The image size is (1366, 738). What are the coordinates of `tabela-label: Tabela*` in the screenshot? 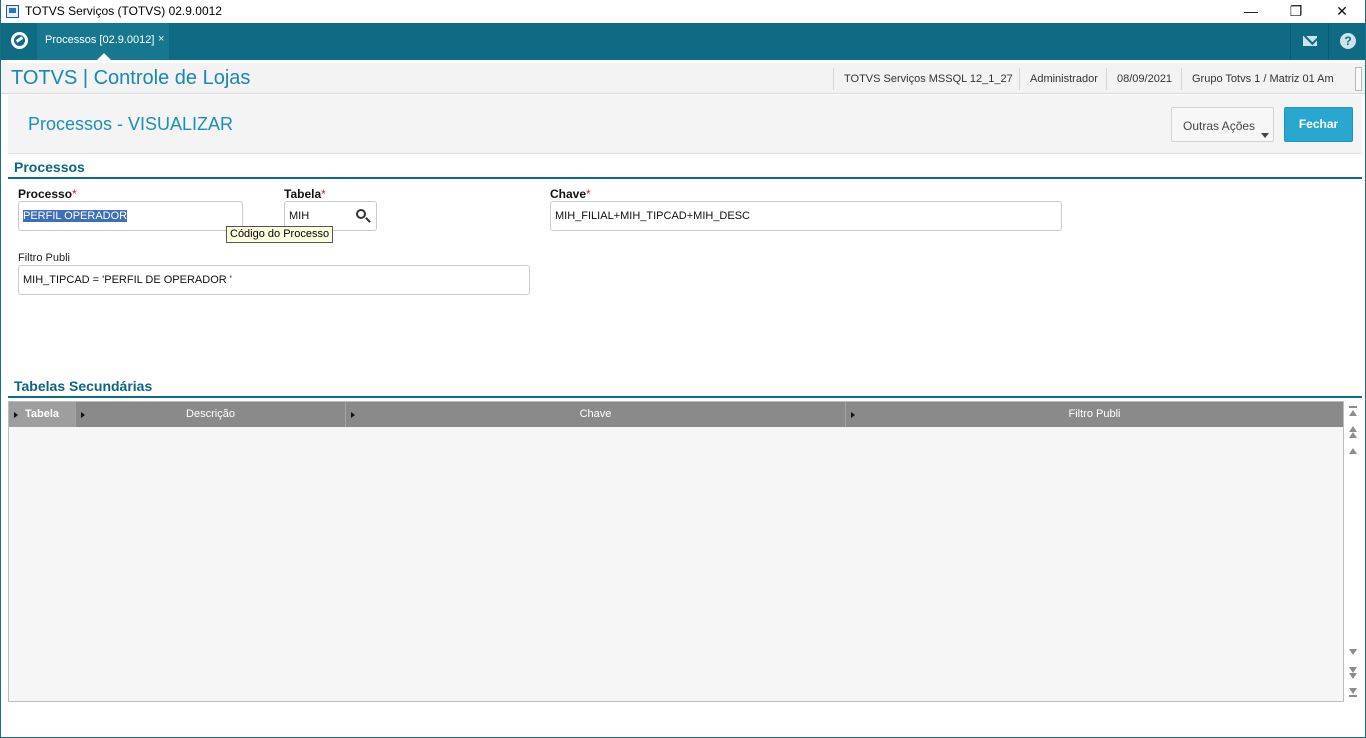 It's located at (305, 194).